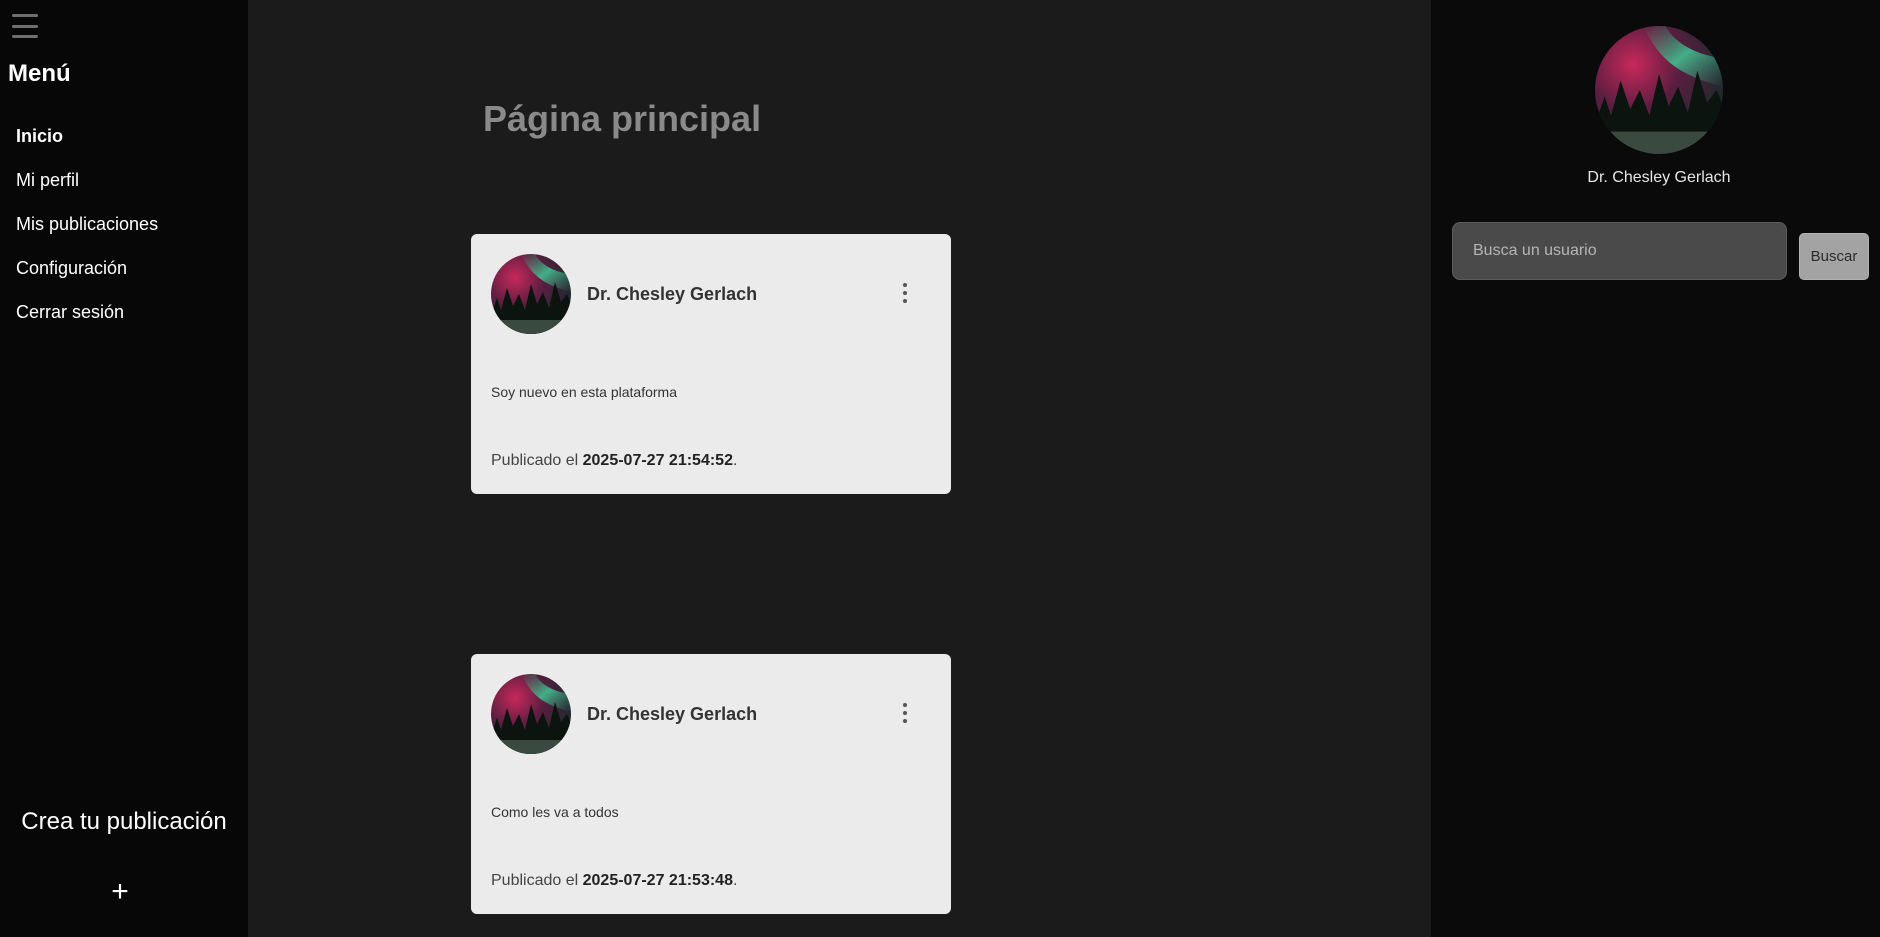 Image resolution: width=1880 pixels, height=937 pixels. I want to click on create-post-plus-icon: +, so click(120, 892).